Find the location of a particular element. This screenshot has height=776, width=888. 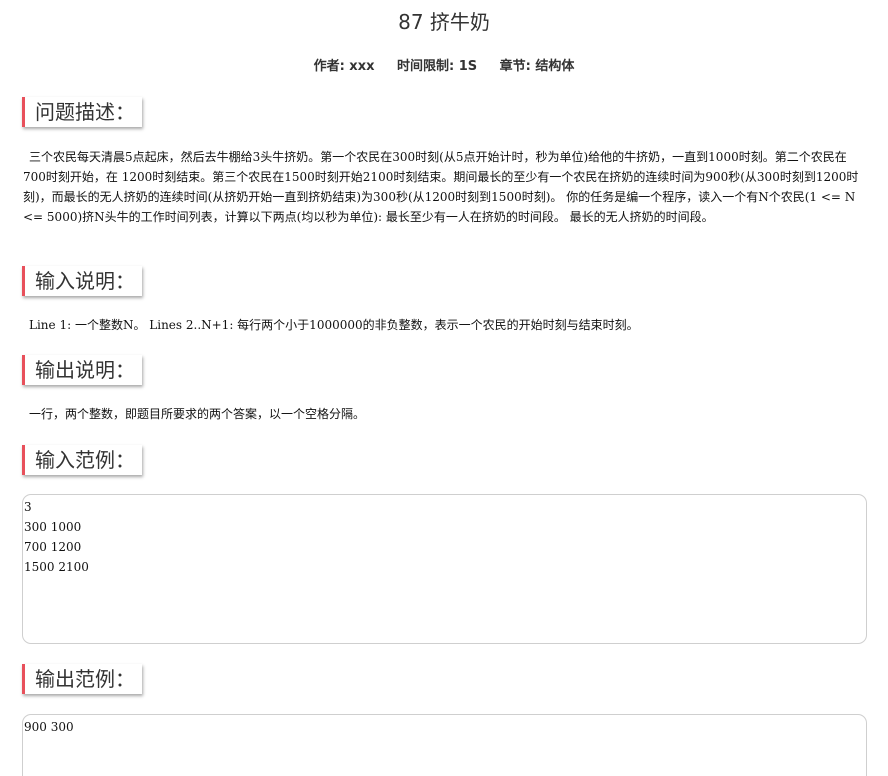

input-desc-heading: 输入说明： is located at coordinates (82, 281).